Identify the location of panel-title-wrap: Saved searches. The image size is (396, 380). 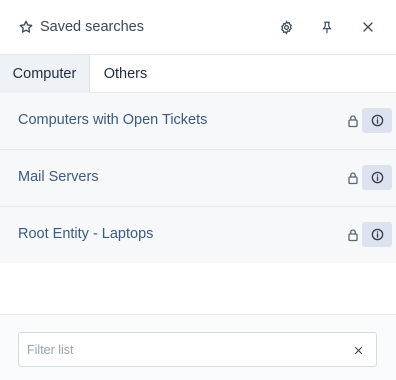
(81, 27).